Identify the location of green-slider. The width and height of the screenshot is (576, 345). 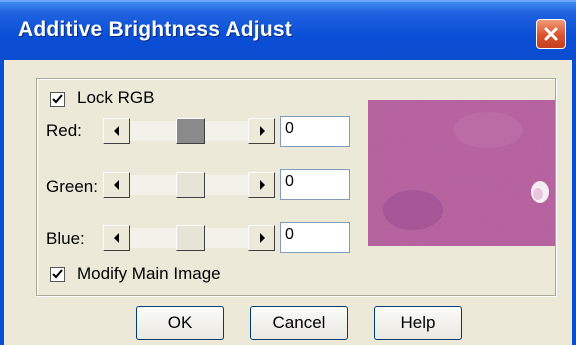
(189, 185).